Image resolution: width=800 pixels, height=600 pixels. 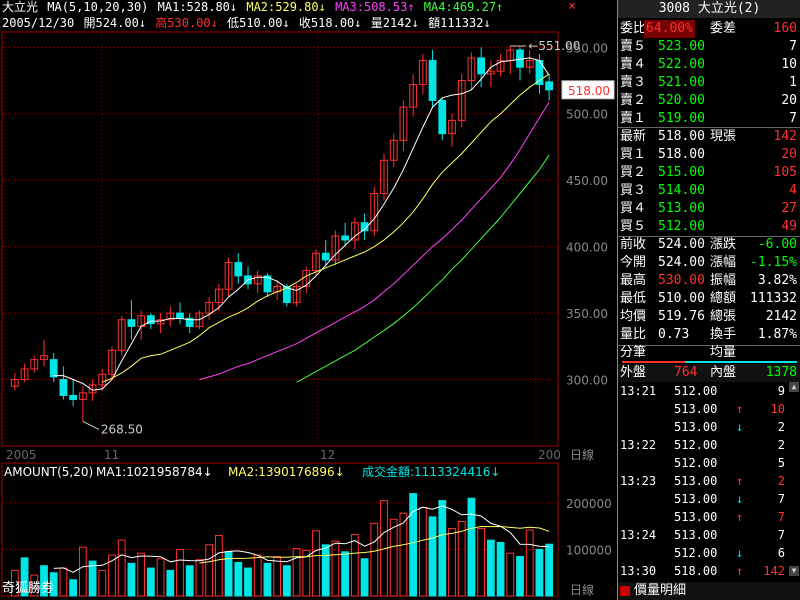 I want to click on amount-ma2: MA2:1390176896↓, so click(x=286, y=472).